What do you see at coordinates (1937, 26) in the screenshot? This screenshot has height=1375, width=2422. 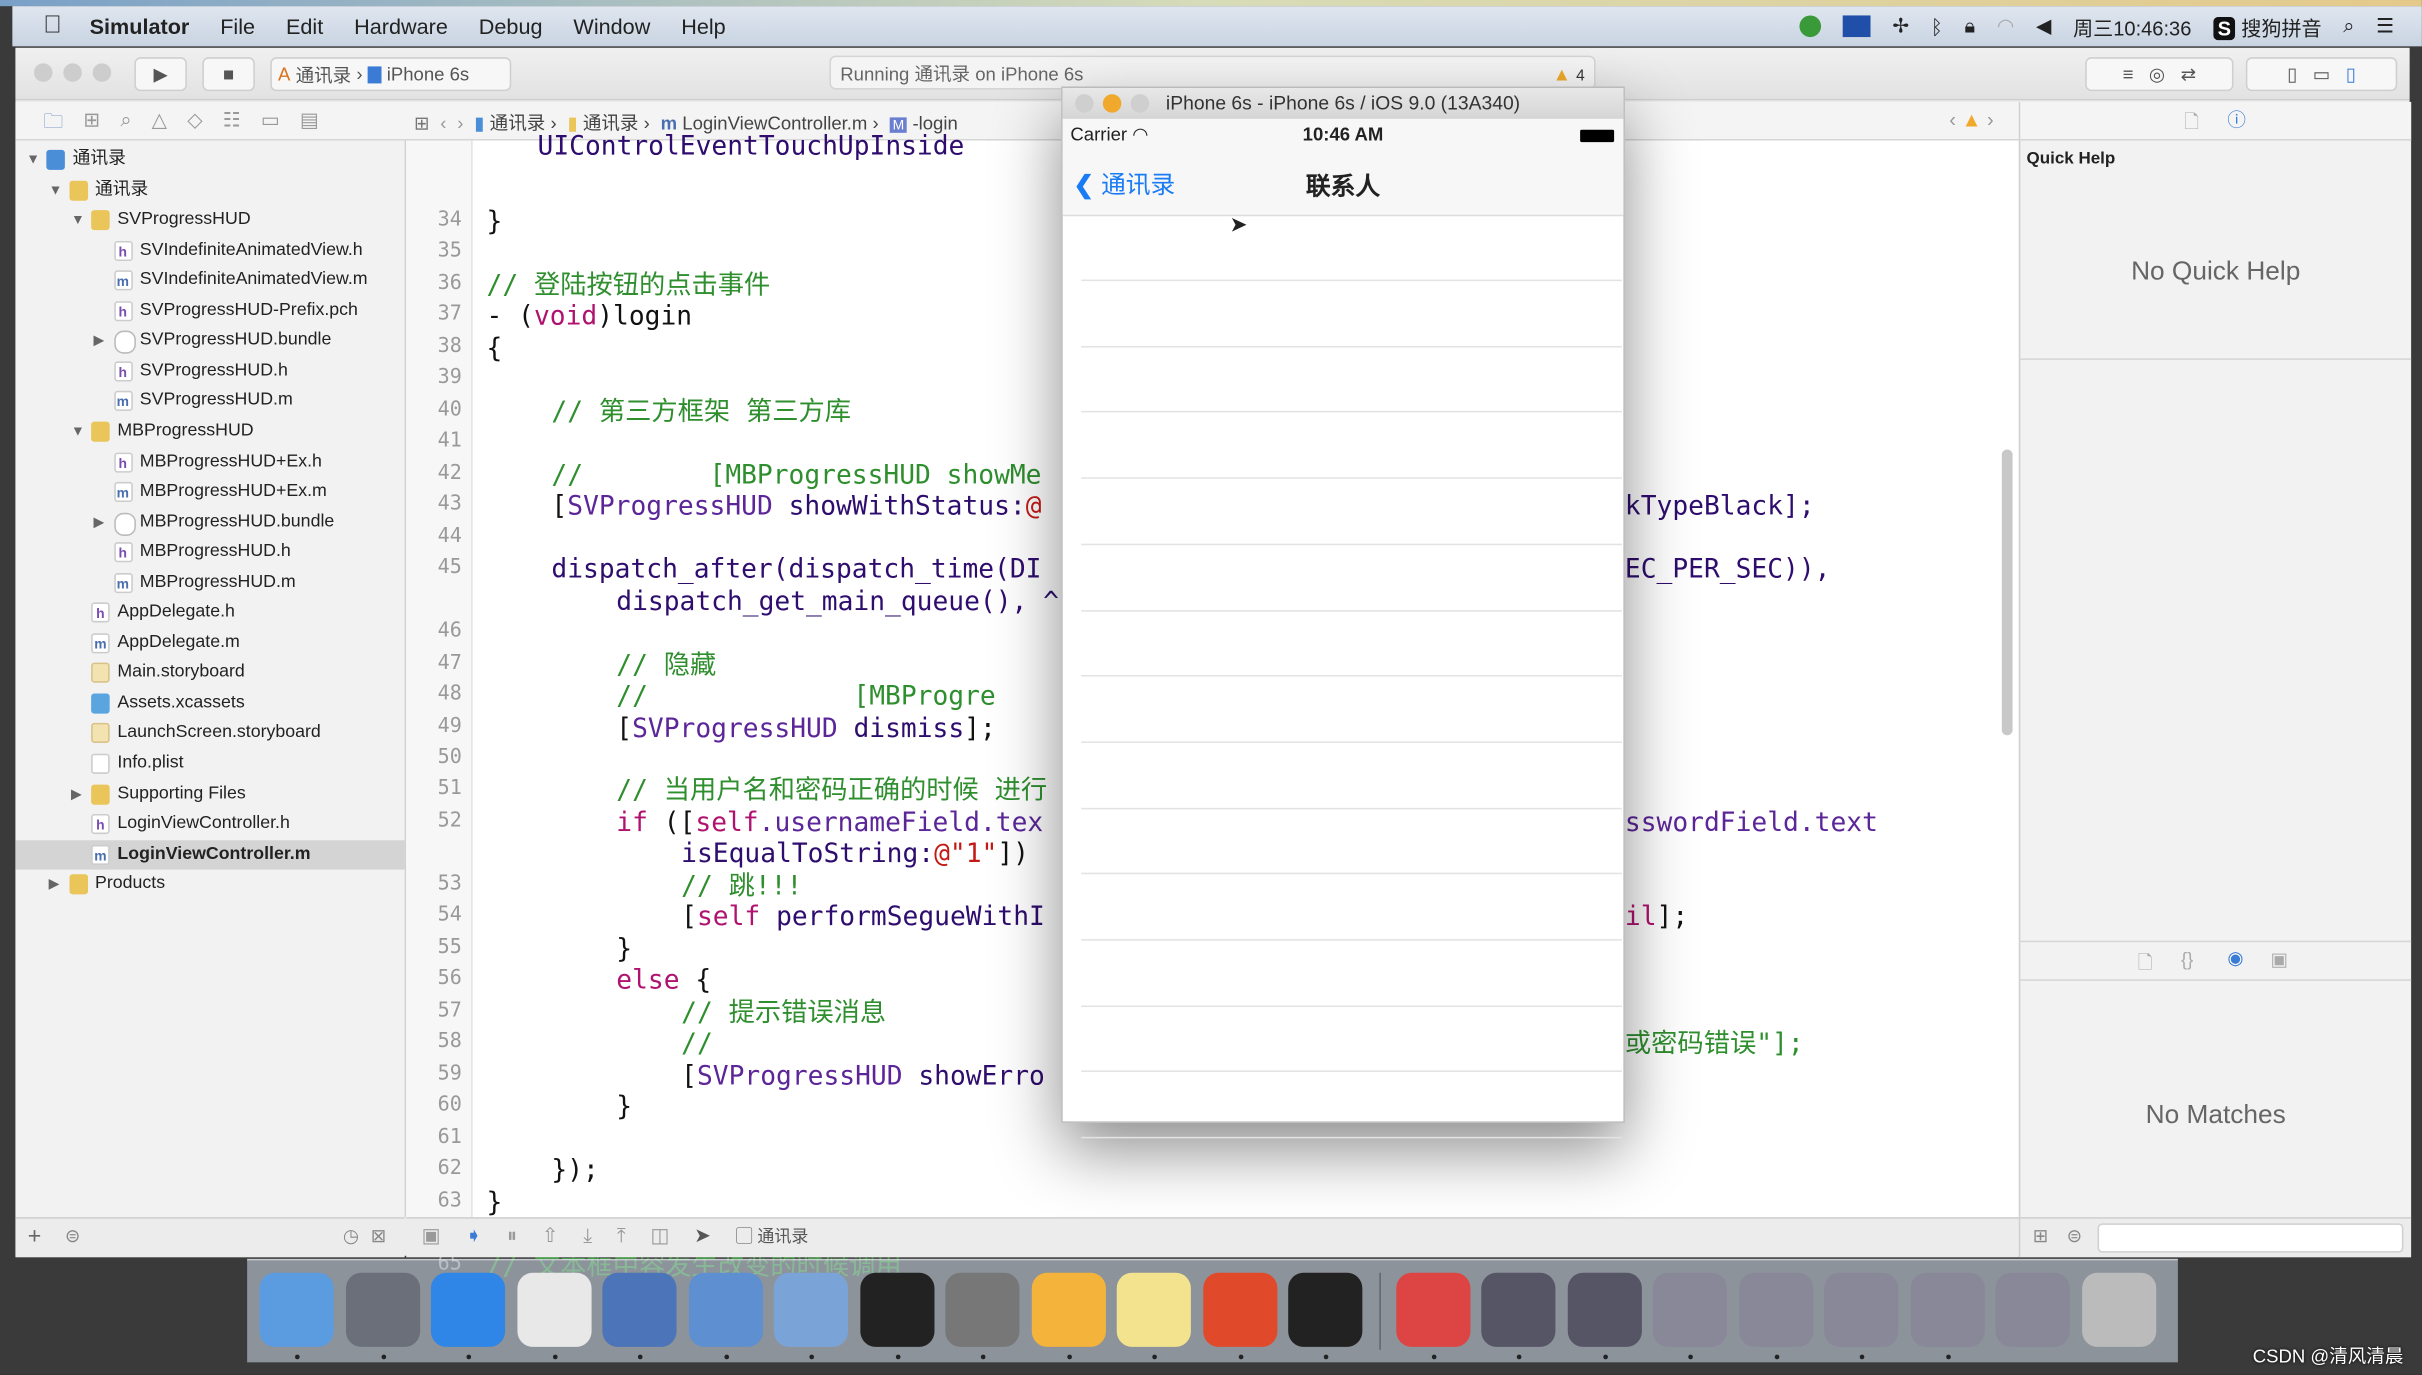 I see `bluetooth-icon: ᛒ` at bounding box center [1937, 26].